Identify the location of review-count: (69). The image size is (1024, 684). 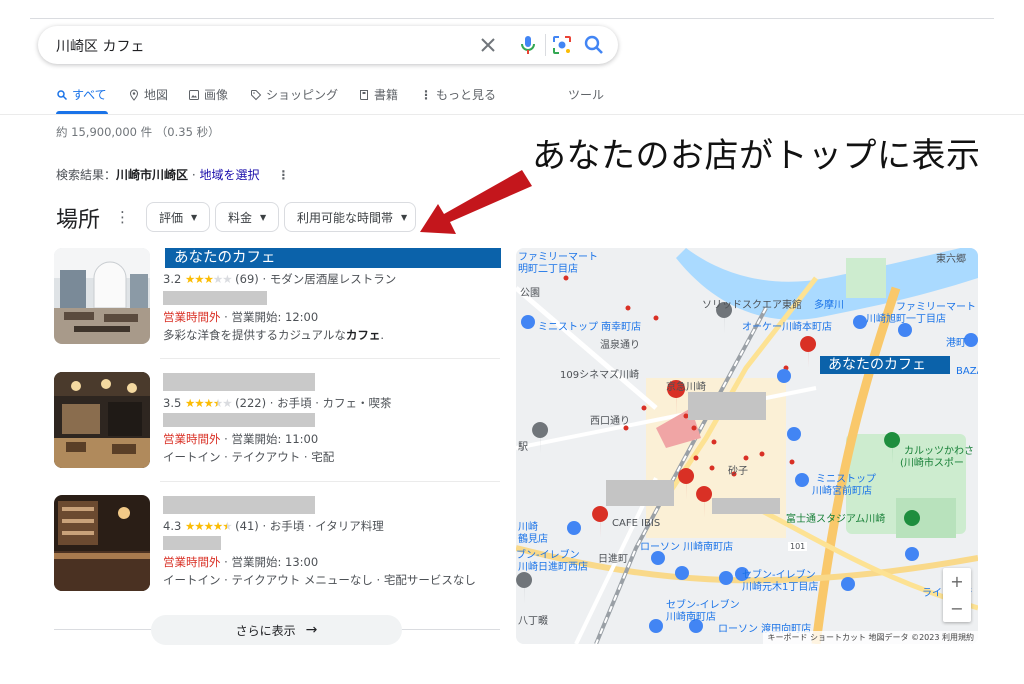
(247, 279).